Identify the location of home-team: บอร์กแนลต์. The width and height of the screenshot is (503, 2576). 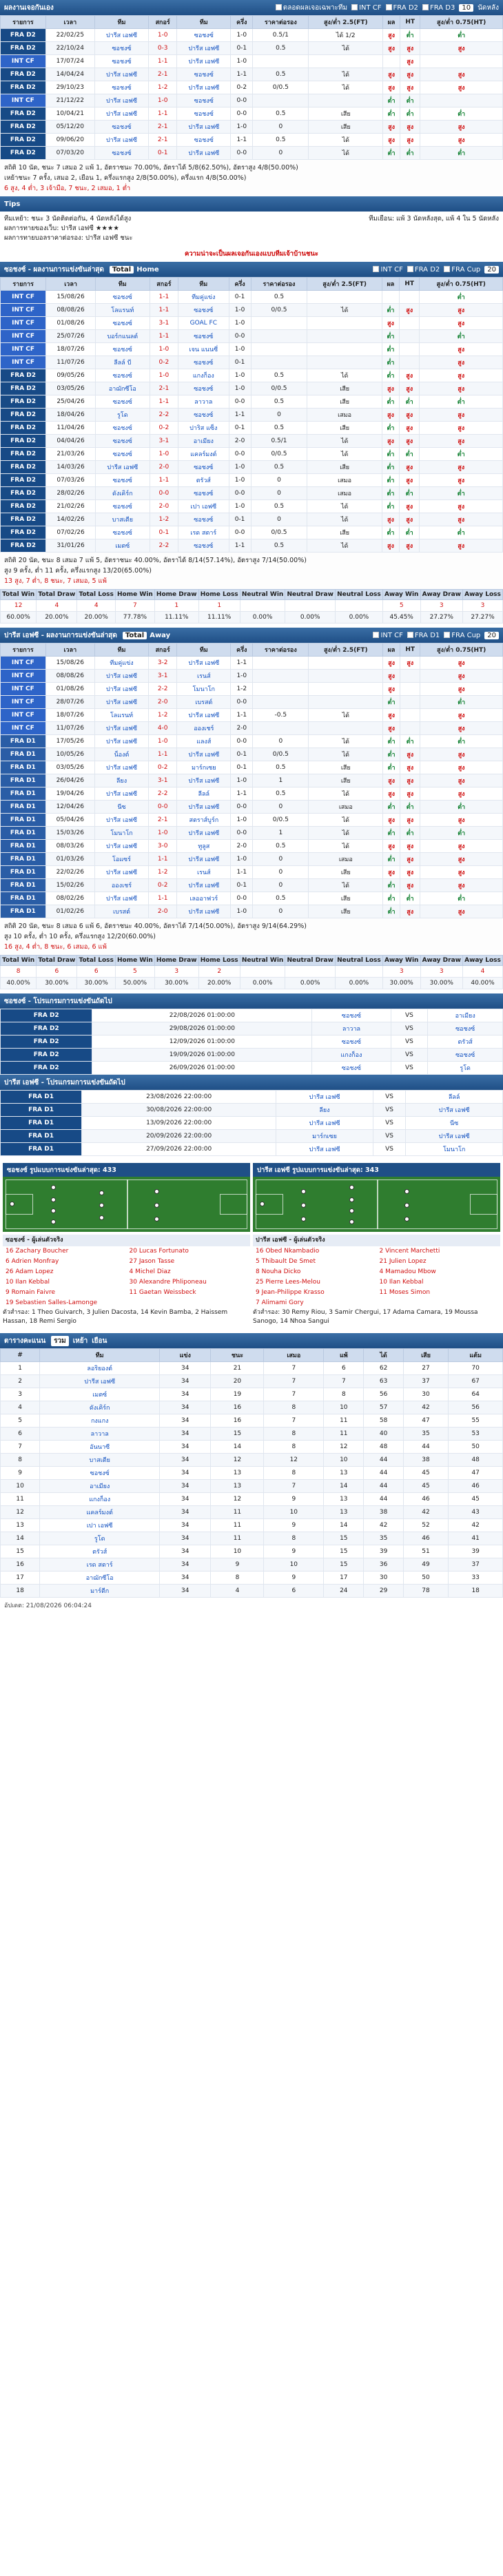
(122, 336).